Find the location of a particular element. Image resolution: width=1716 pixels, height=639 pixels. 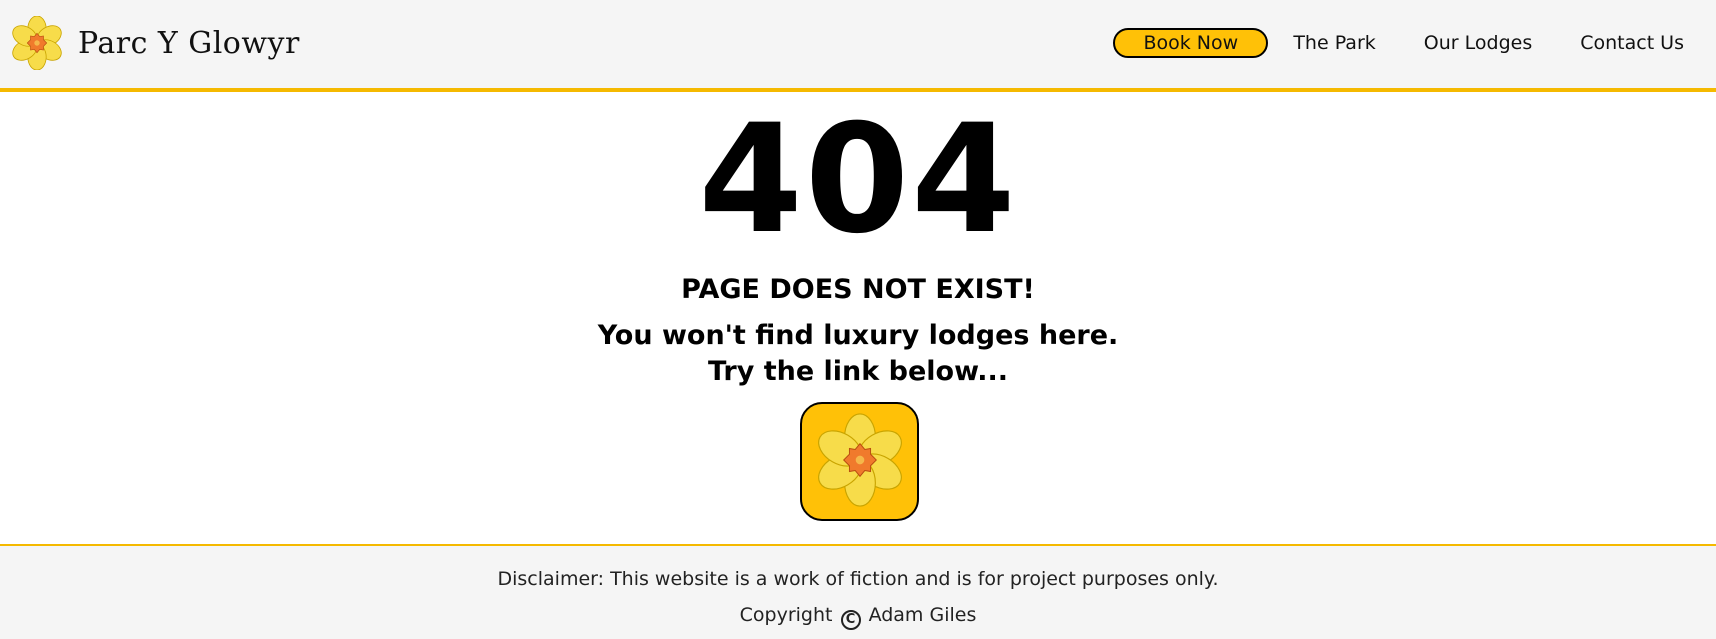

nav-link-contact-us: Contact Us is located at coordinates (1632, 43).